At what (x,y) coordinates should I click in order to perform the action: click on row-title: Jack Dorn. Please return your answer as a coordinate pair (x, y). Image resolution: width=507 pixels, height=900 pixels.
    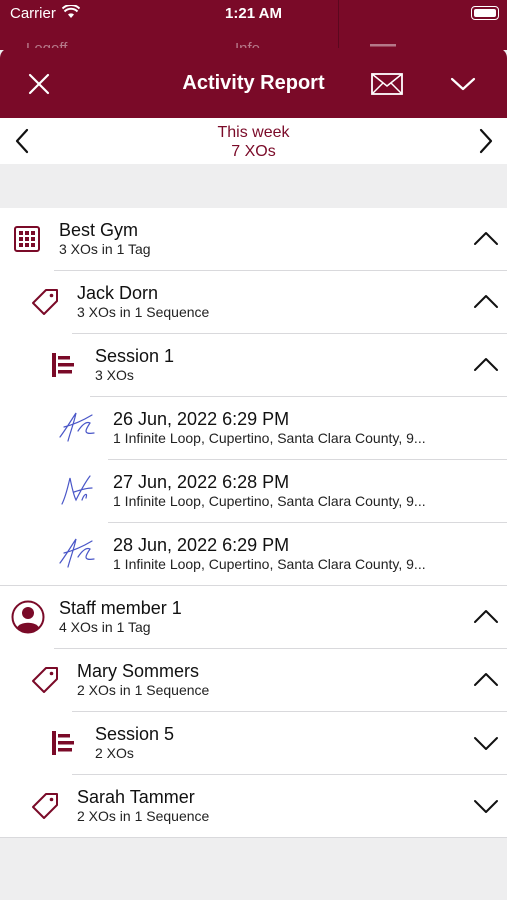
    Looking at the image, I should click on (118, 293).